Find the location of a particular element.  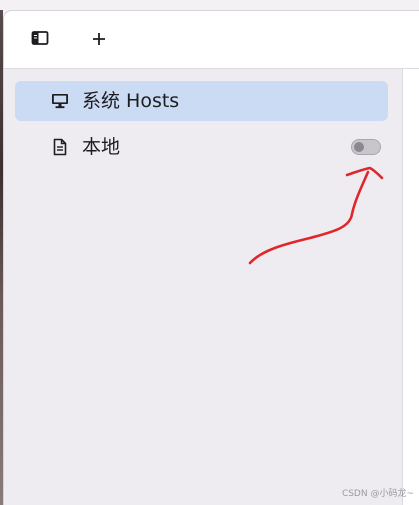

sidebar-item-label: 本地 is located at coordinates (101, 147).